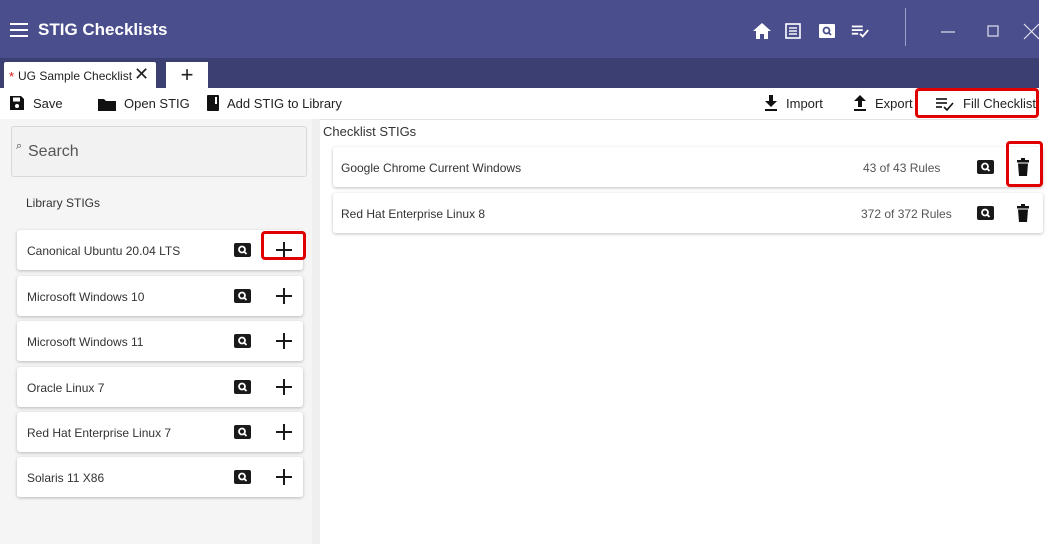 The height and width of the screenshot is (544, 1047). I want to click on export-label: Export, so click(894, 103).